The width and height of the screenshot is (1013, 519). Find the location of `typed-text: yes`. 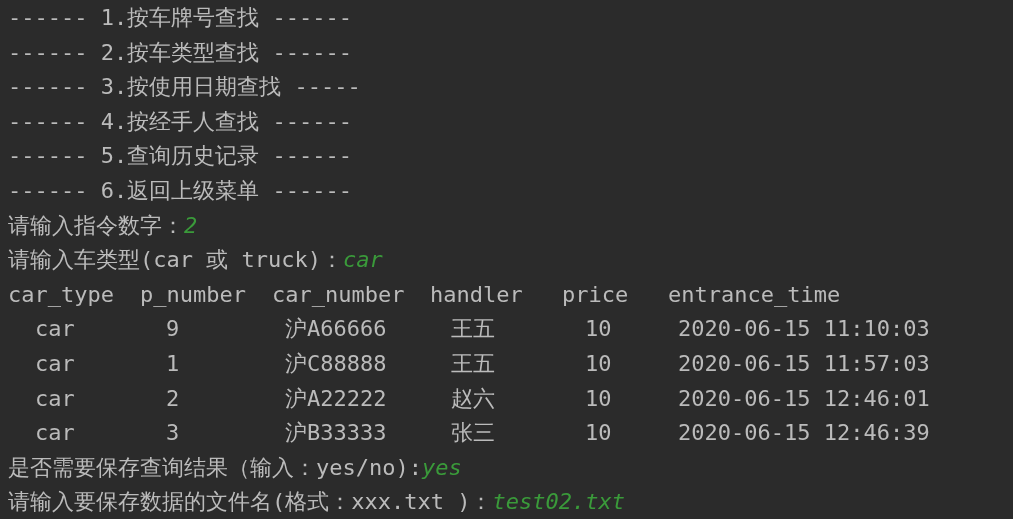

typed-text: yes is located at coordinates (441, 467).